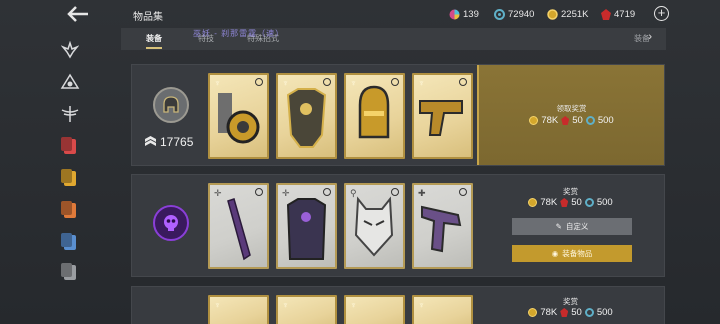  What do you see at coordinates (70, 50) in the screenshot?
I see `lotus-emblem-icon` at bounding box center [70, 50].